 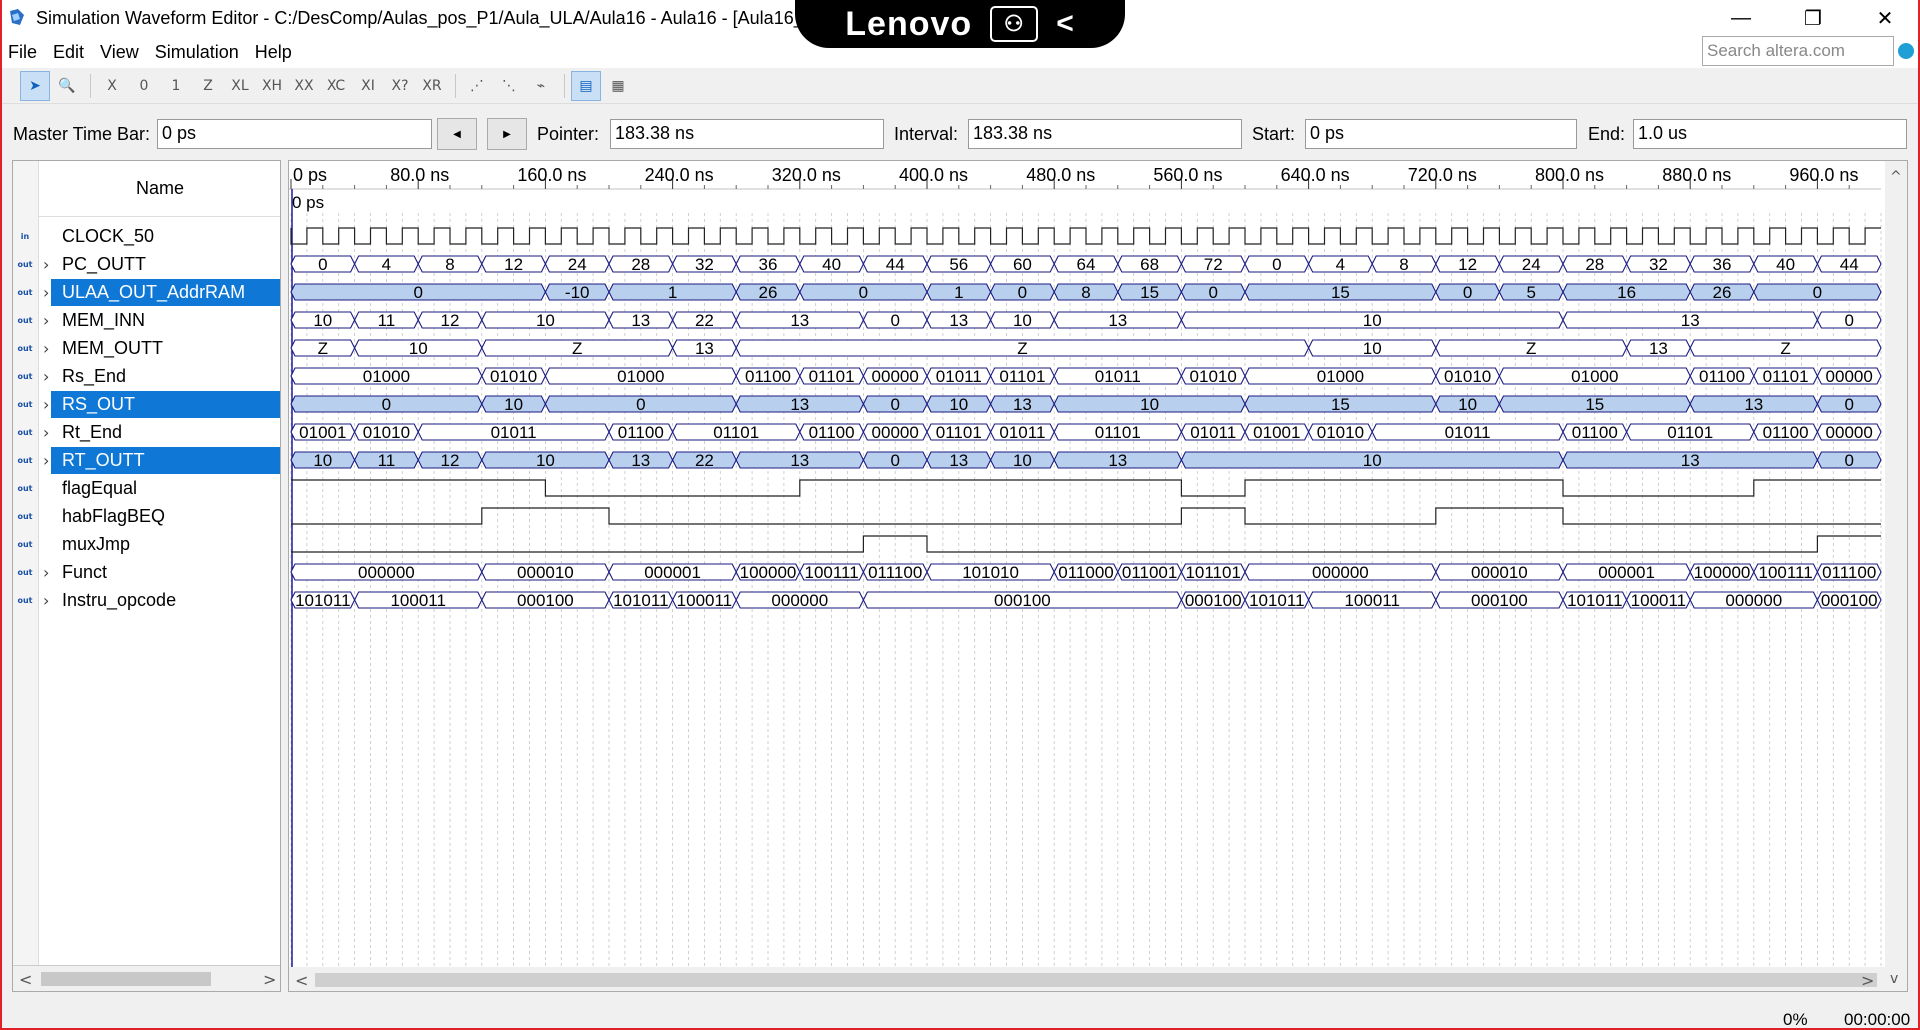 I want to click on high-impedance-tool-button: Z, so click(x=208, y=86).